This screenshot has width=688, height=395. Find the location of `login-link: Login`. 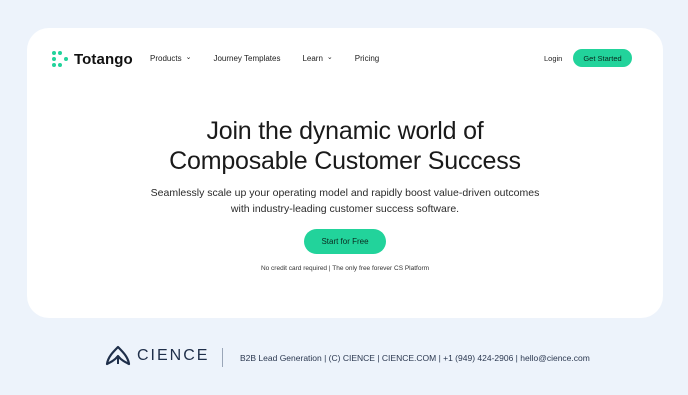

login-link: Login is located at coordinates (553, 58).